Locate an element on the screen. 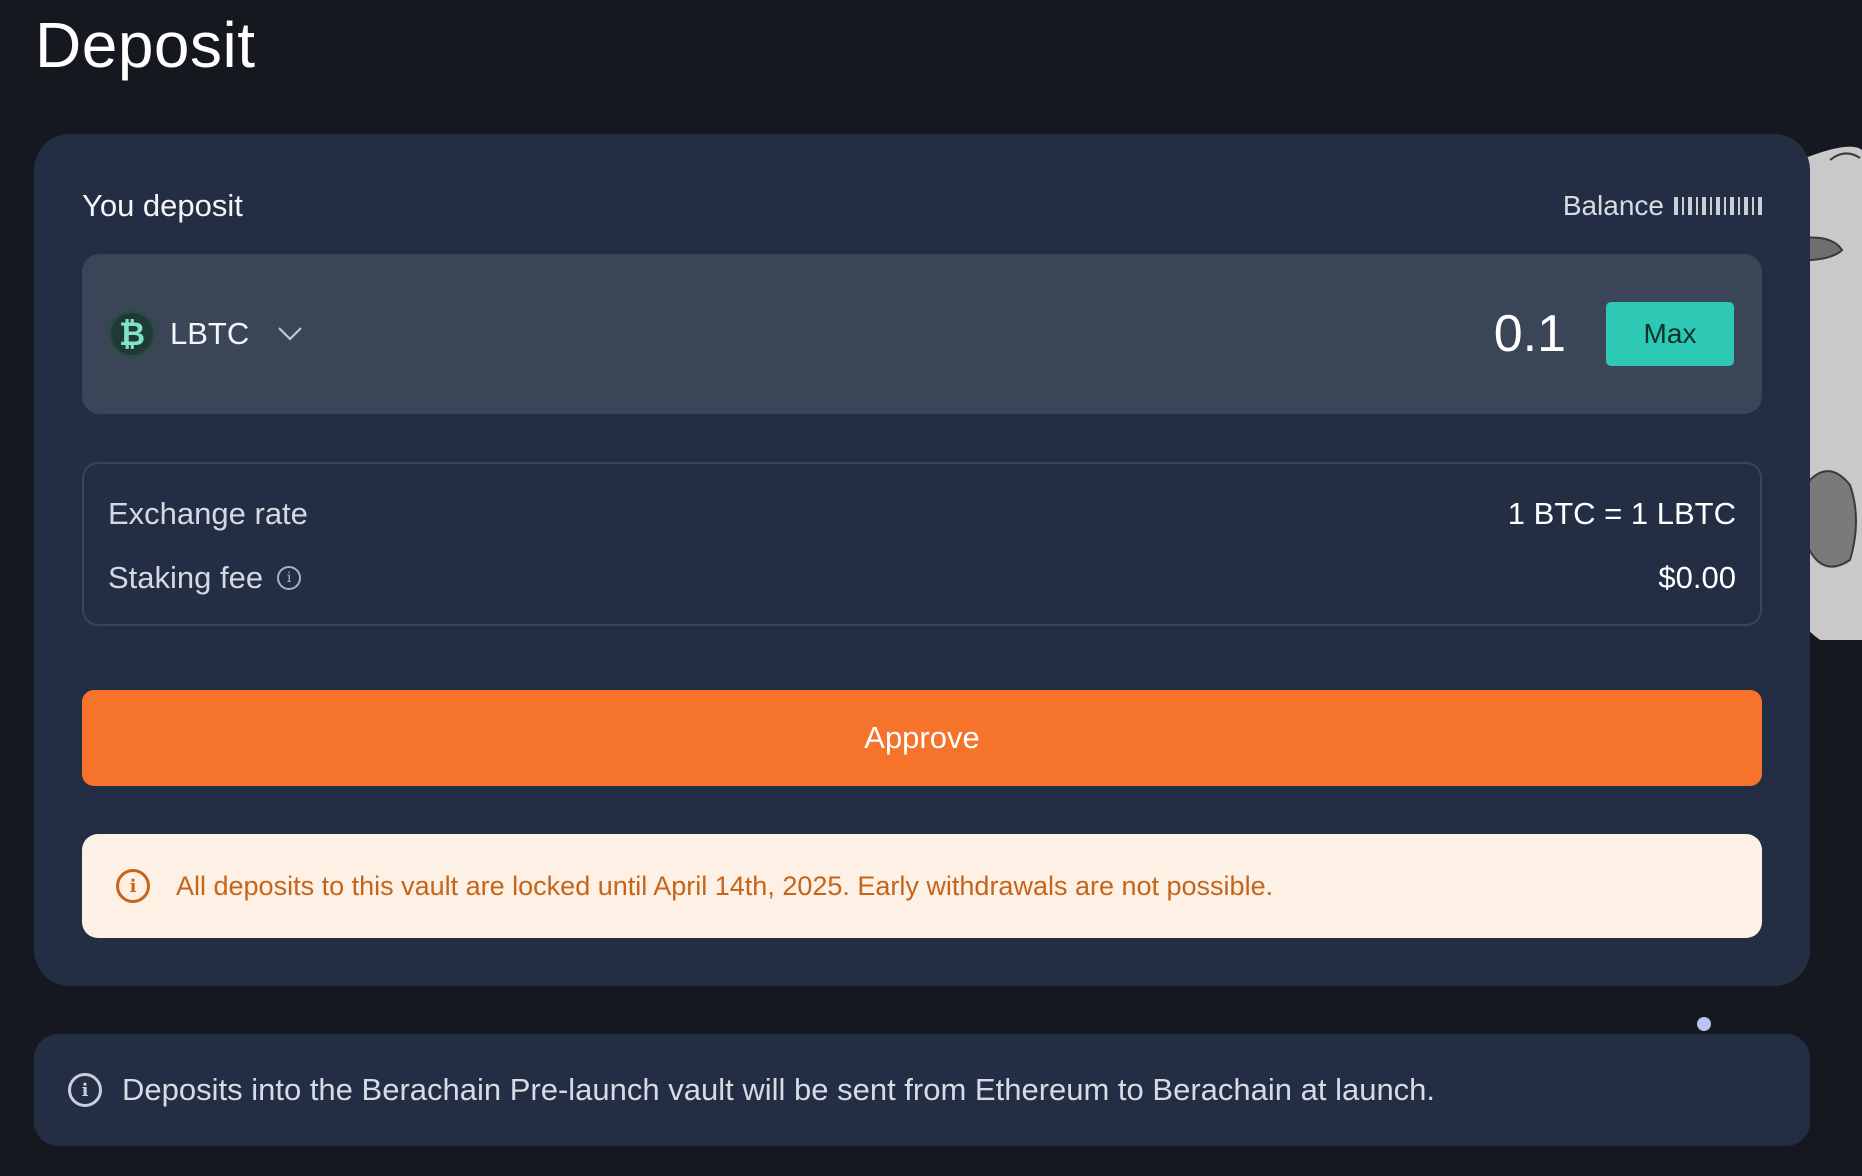  exchange-rate-label: Exchange rate is located at coordinates (208, 513).